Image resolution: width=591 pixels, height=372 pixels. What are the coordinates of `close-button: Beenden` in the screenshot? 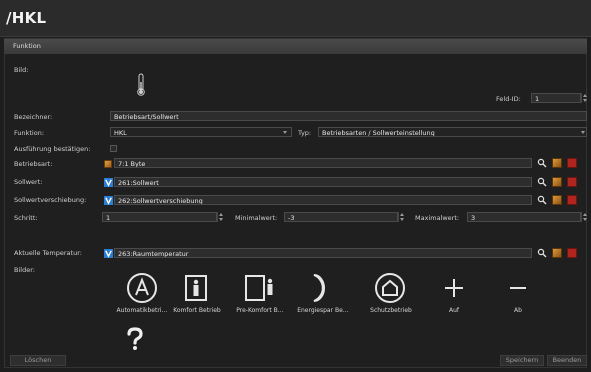 It's located at (567, 360).